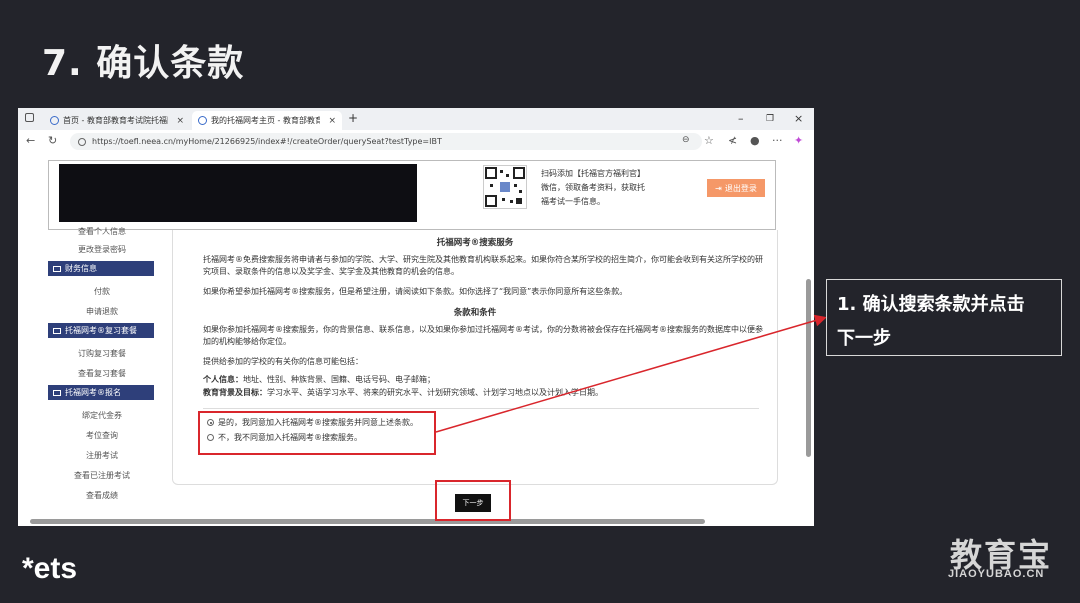 The width and height of the screenshot is (1080, 603). What do you see at coordinates (102, 435) in the screenshot?
I see `sidebar-item-seat-search: 考位查询` at bounding box center [102, 435].